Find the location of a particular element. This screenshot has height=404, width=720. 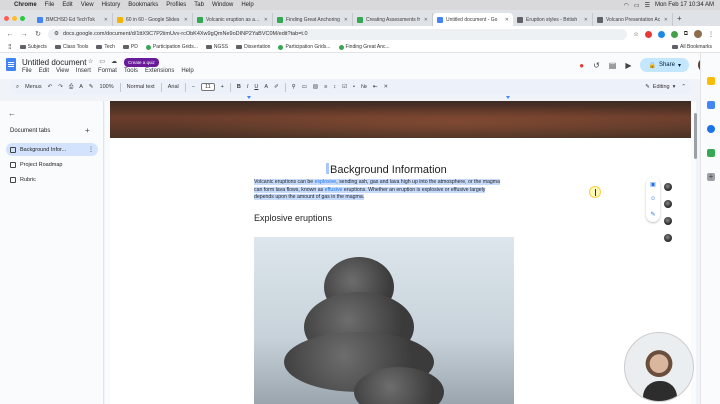

menubar-help: Help is located at coordinates (247, 5).